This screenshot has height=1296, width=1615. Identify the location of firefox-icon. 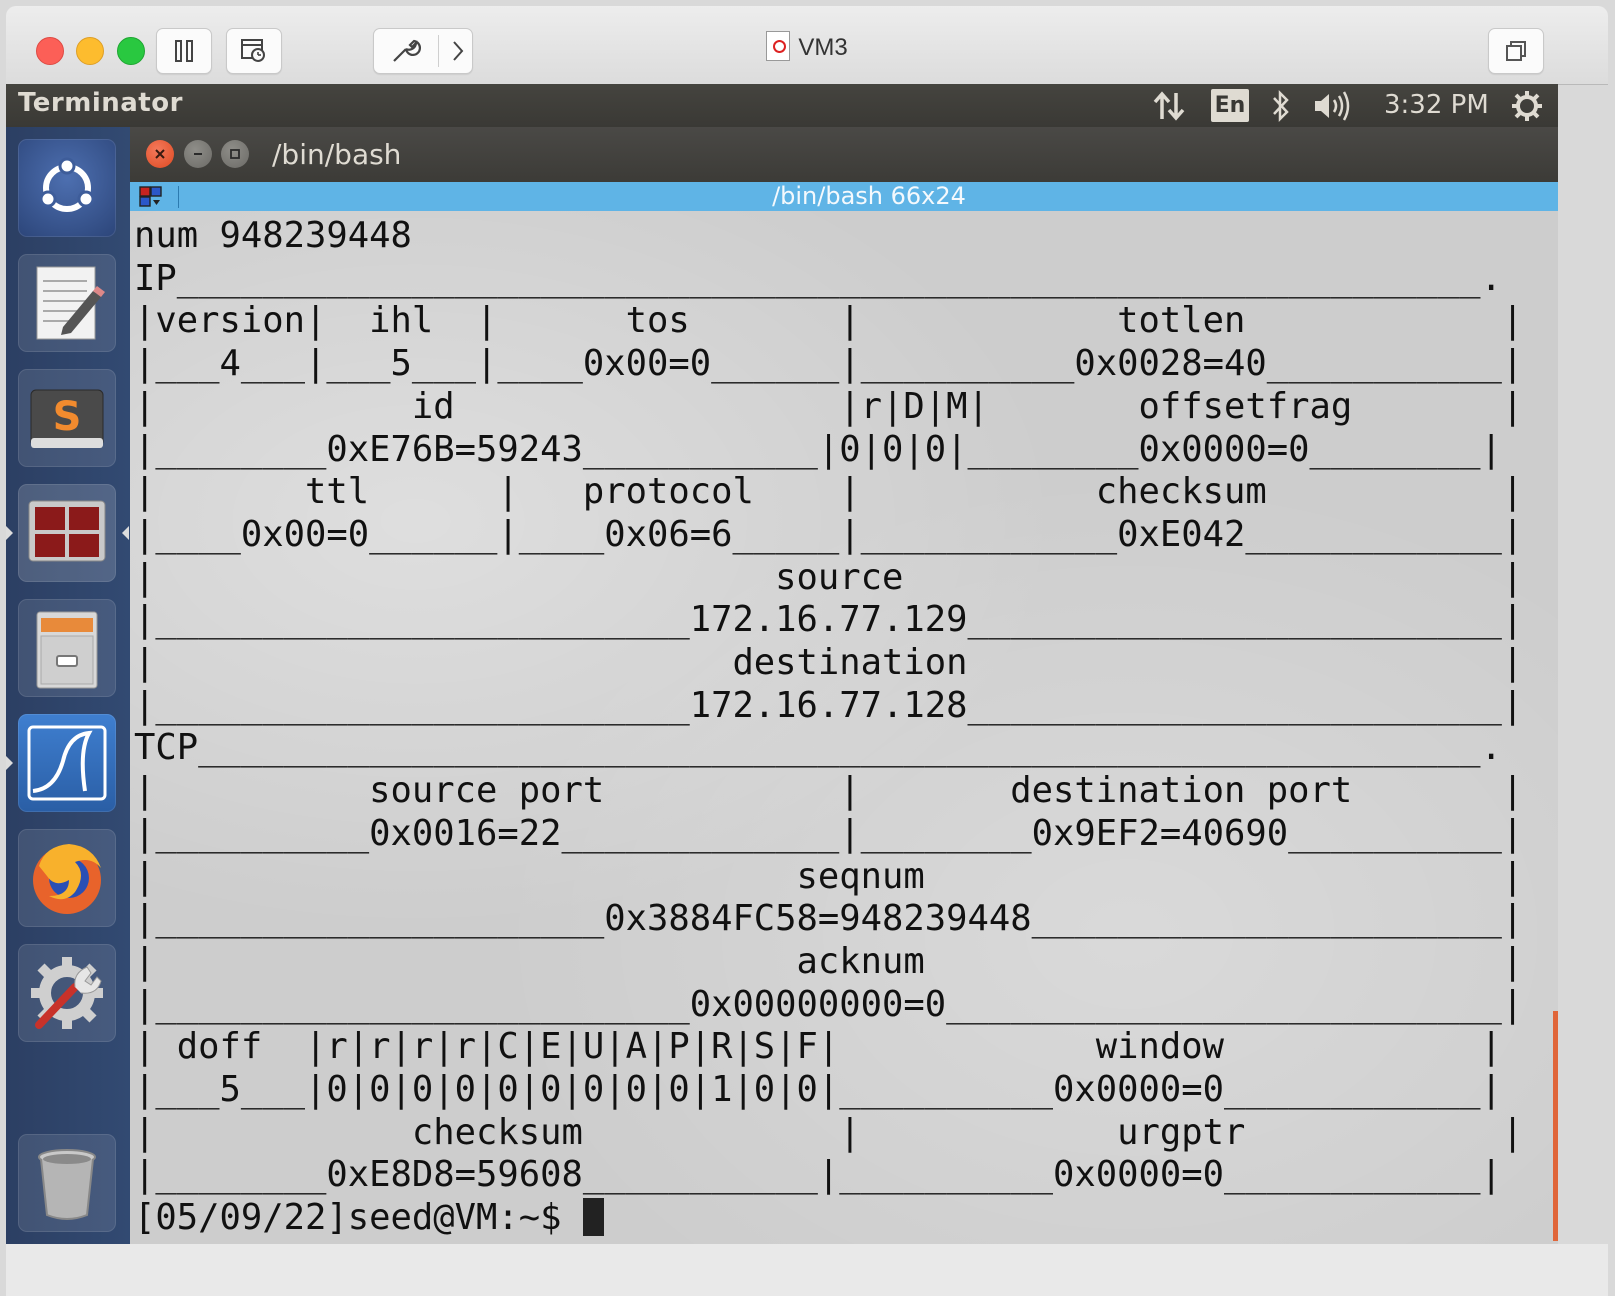
(67, 879).